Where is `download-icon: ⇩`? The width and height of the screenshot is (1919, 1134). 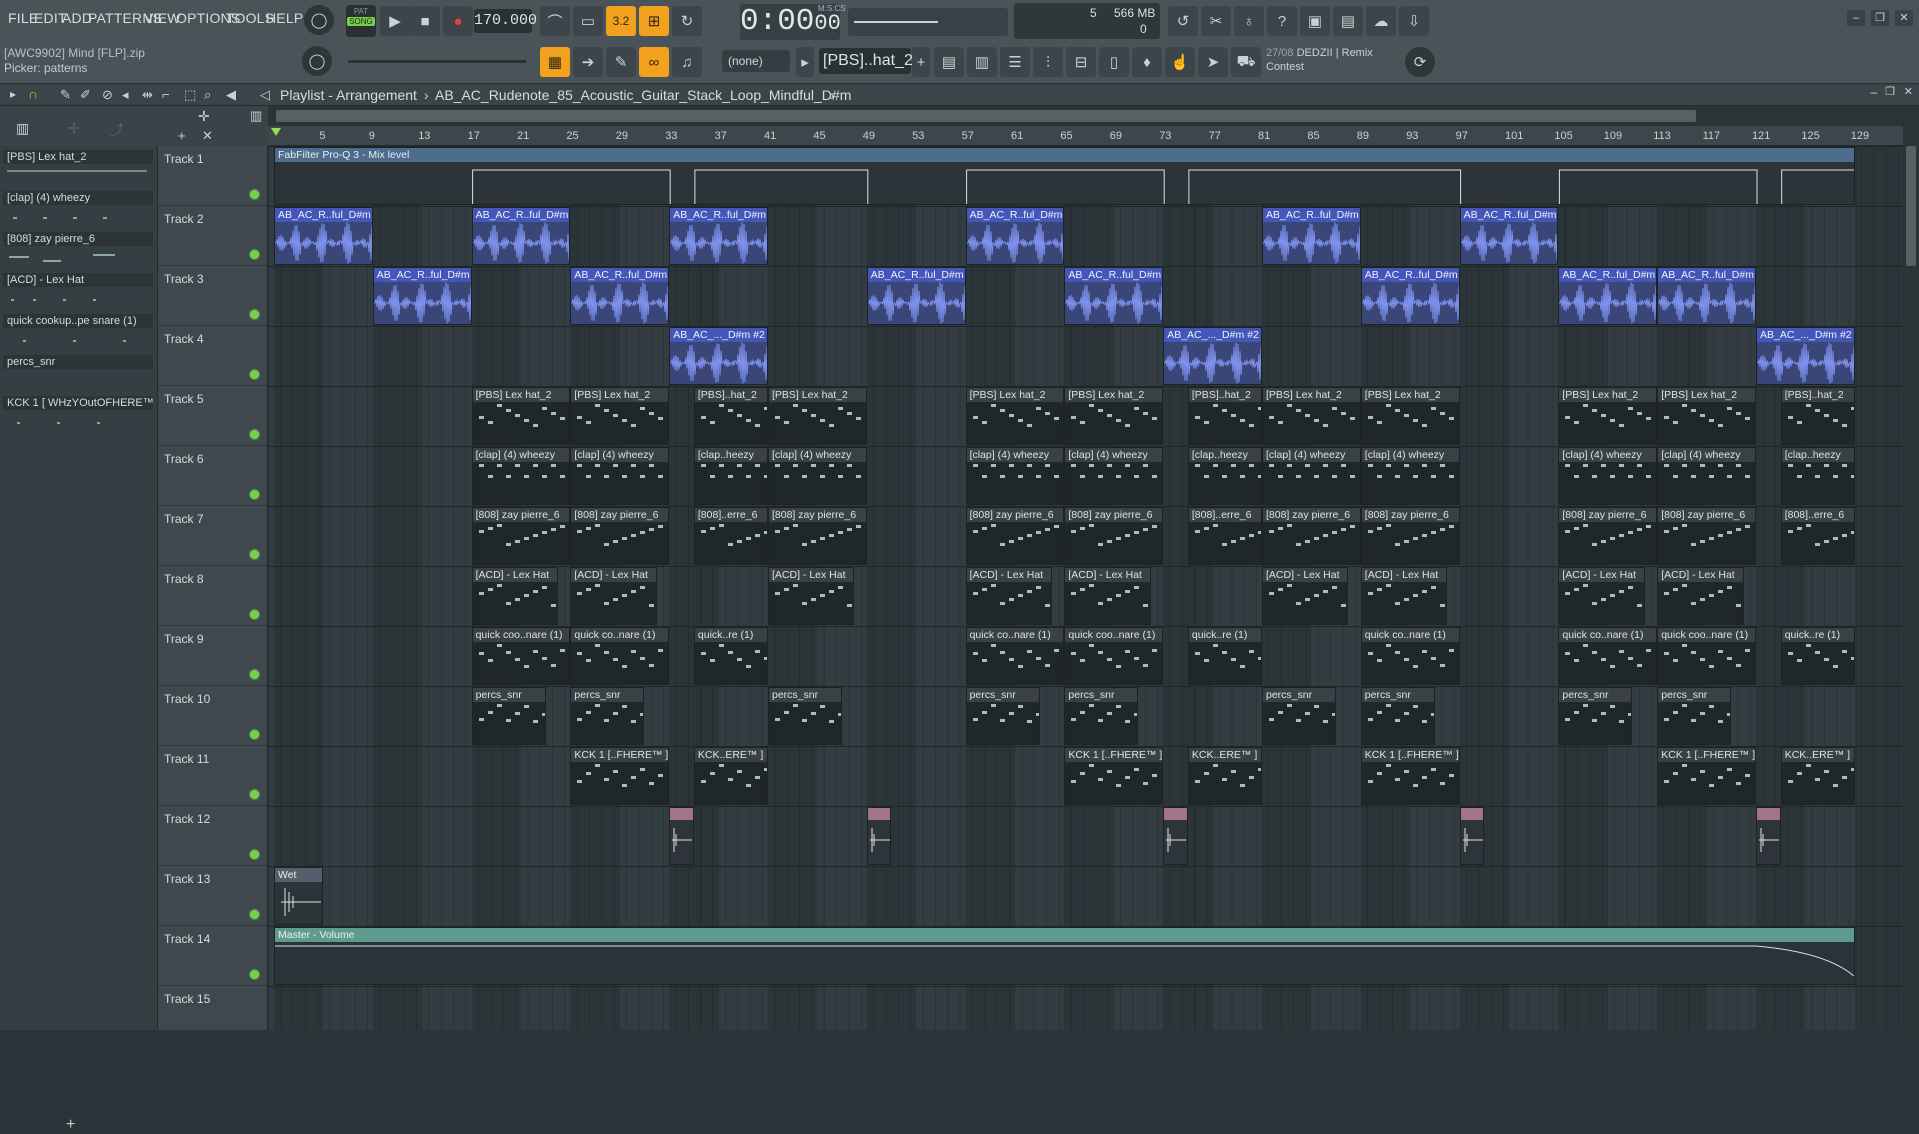
download-icon: ⇩ is located at coordinates (1414, 21).